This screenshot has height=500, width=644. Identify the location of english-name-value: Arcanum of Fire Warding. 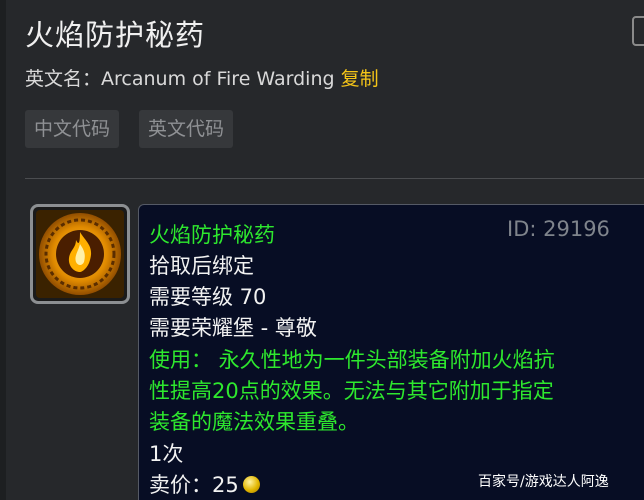
(218, 79).